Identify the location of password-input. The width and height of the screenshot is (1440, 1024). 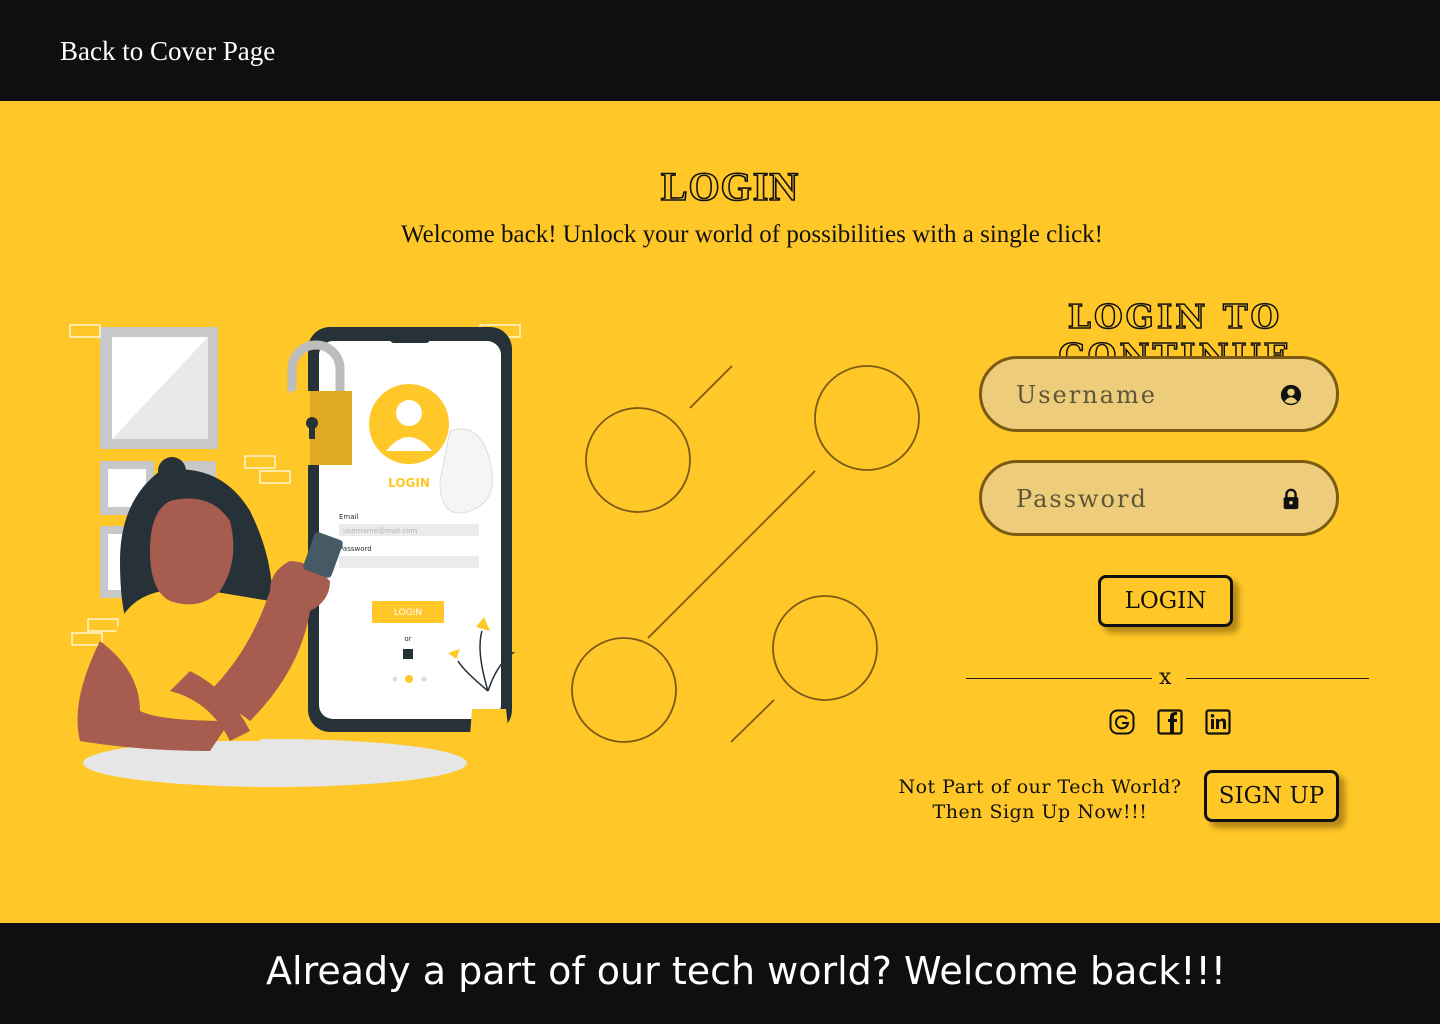
(1146, 499).